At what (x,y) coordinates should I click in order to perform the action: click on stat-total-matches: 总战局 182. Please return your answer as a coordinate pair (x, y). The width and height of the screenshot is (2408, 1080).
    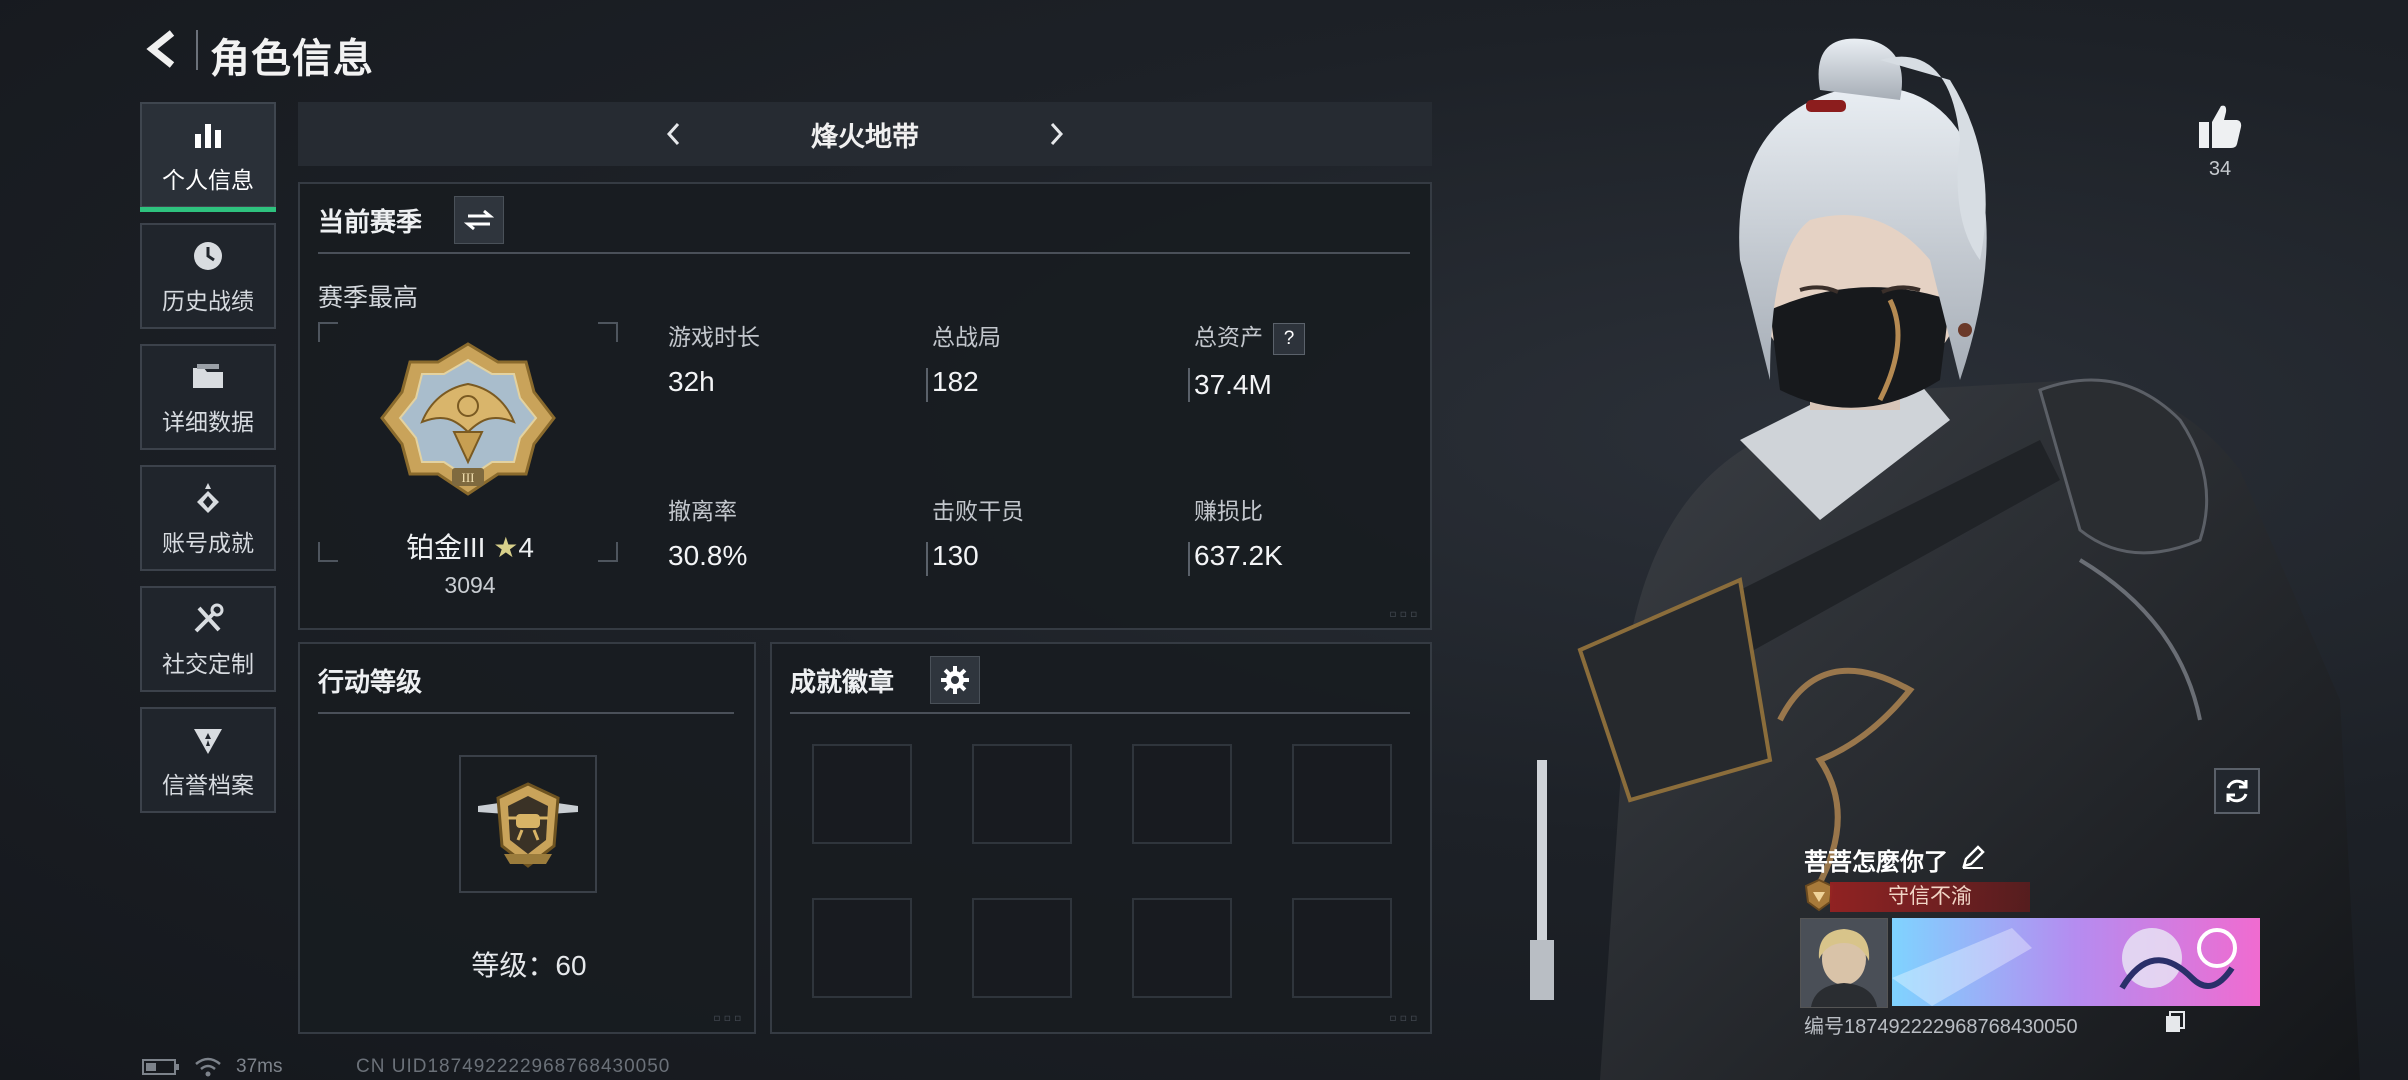
    Looking at the image, I should click on (966, 360).